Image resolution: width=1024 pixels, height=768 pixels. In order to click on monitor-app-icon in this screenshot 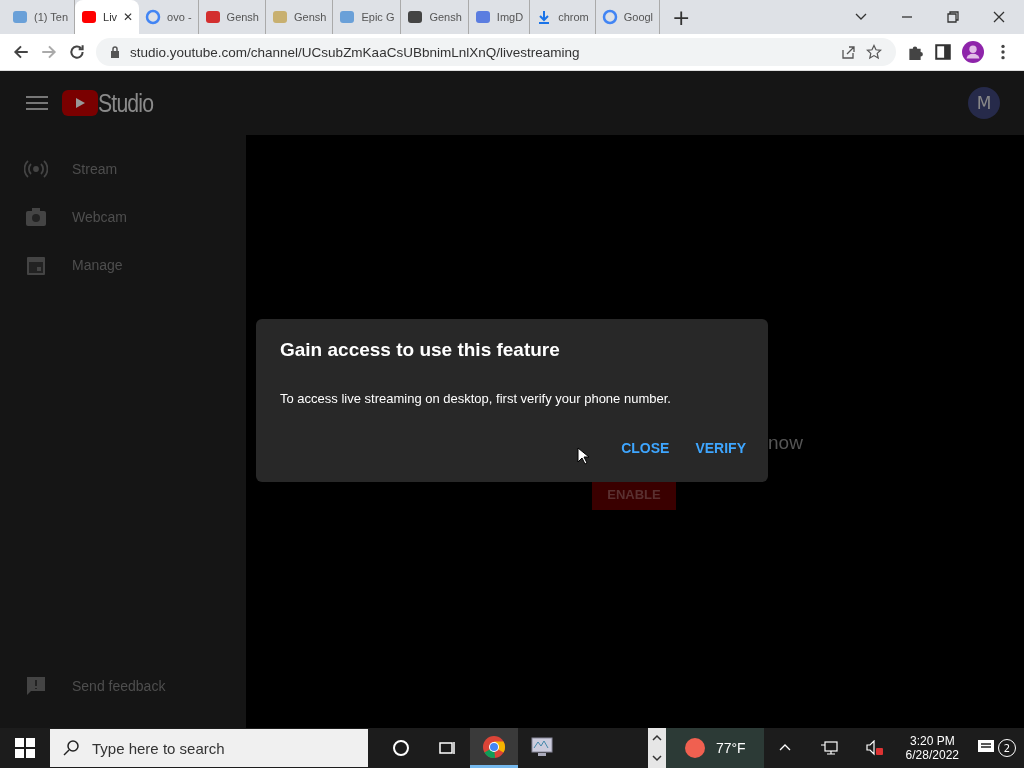, I will do `click(542, 746)`.